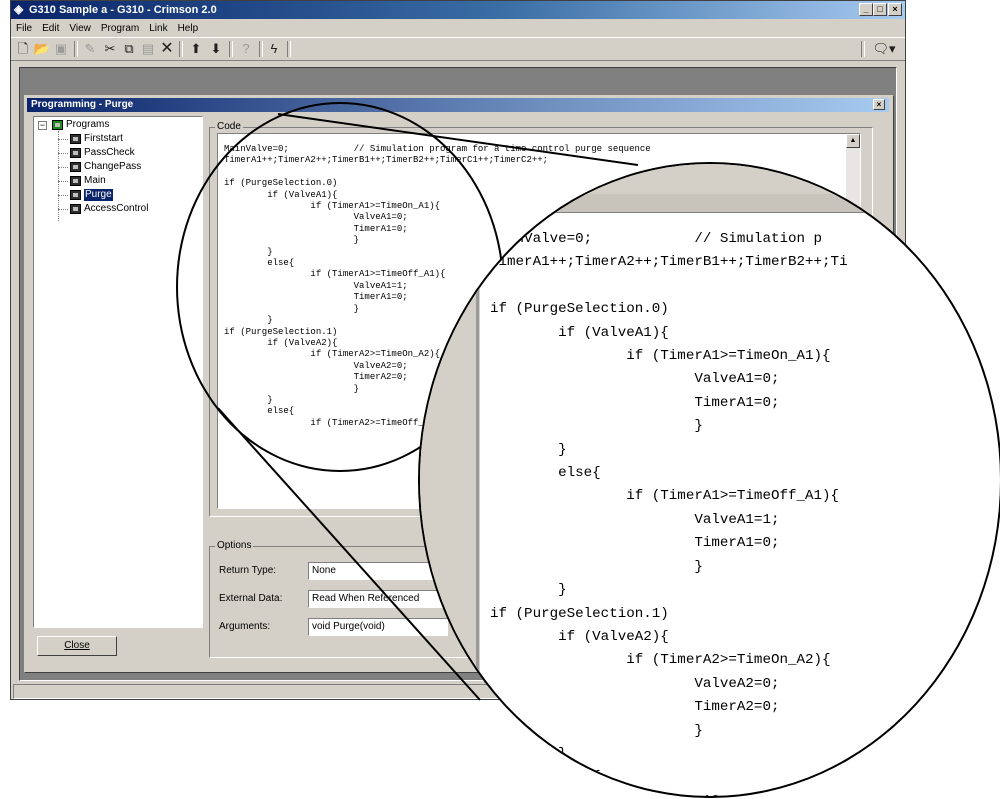  What do you see at coordinates (765, 203) in the screenshot?
I see `lens-code-header` at bounding box center [765, 203].